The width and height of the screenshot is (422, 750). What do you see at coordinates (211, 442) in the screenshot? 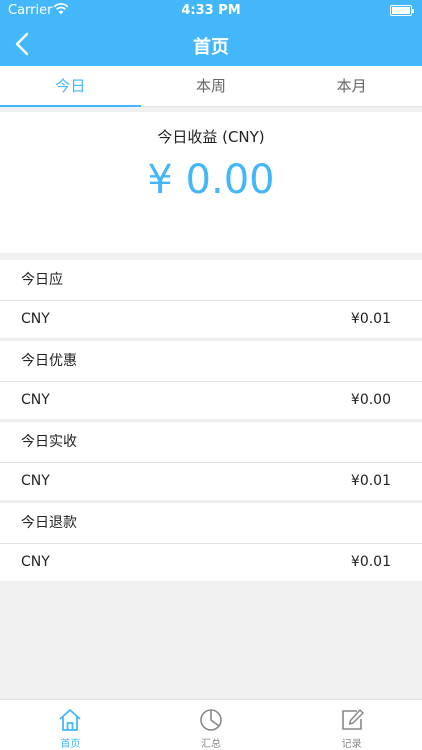
I see `section-title: 今日实收` at bounding box center [211, 442].